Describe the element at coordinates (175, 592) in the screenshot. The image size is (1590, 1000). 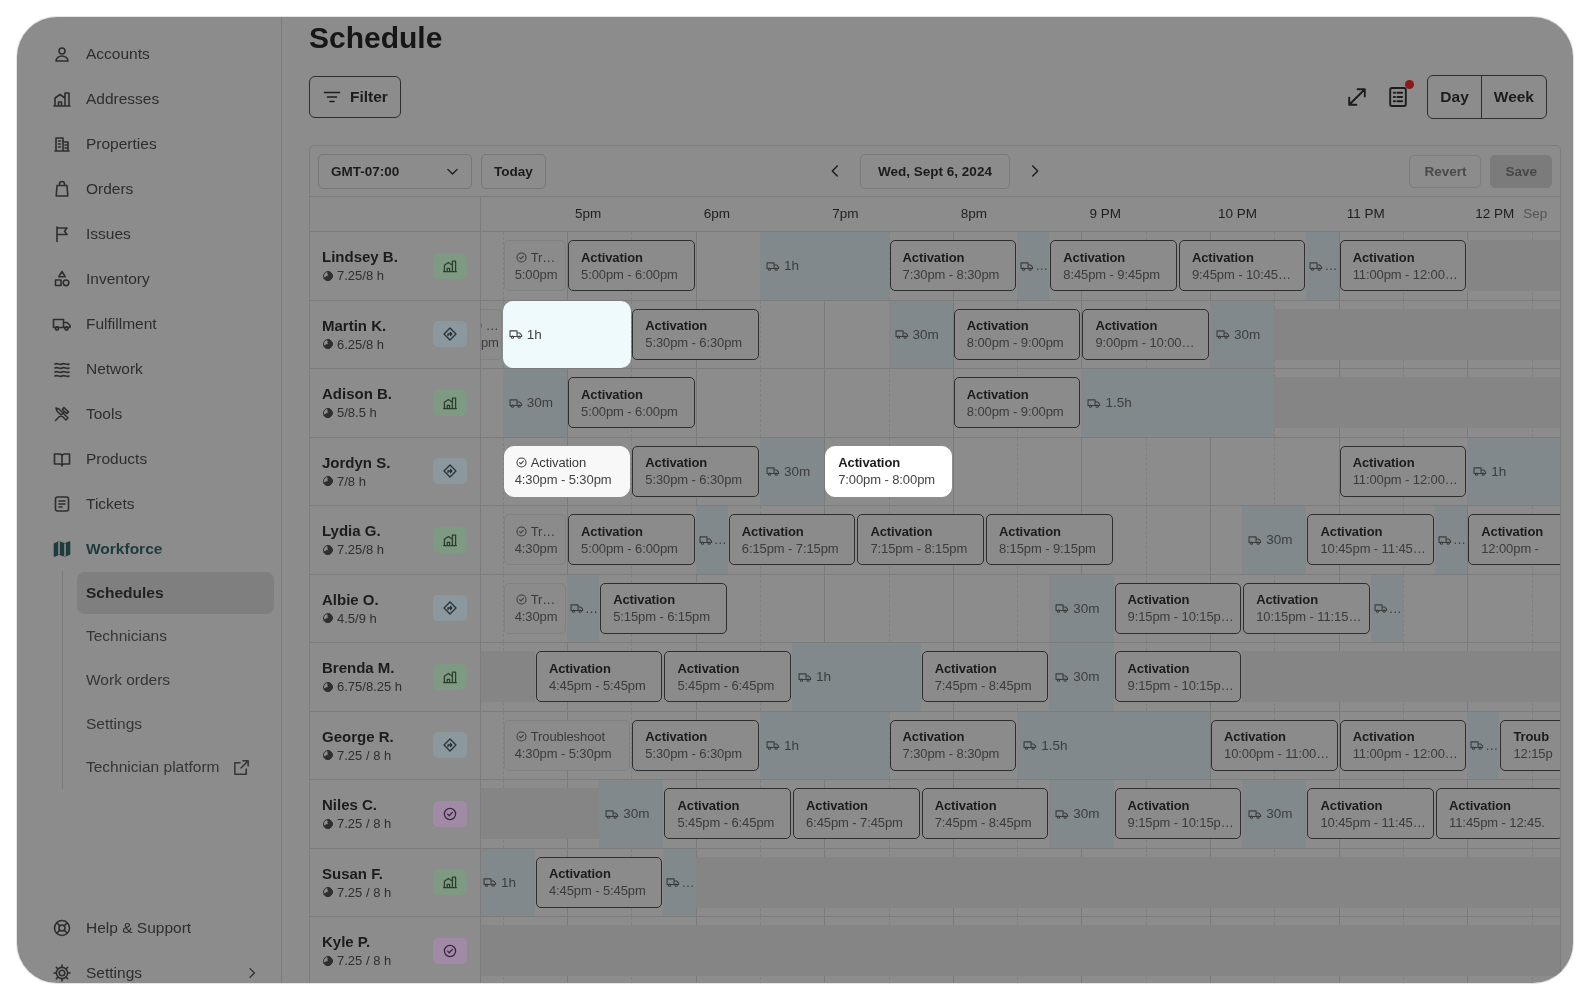
I see `nav-subitem: Schedules` at that location.